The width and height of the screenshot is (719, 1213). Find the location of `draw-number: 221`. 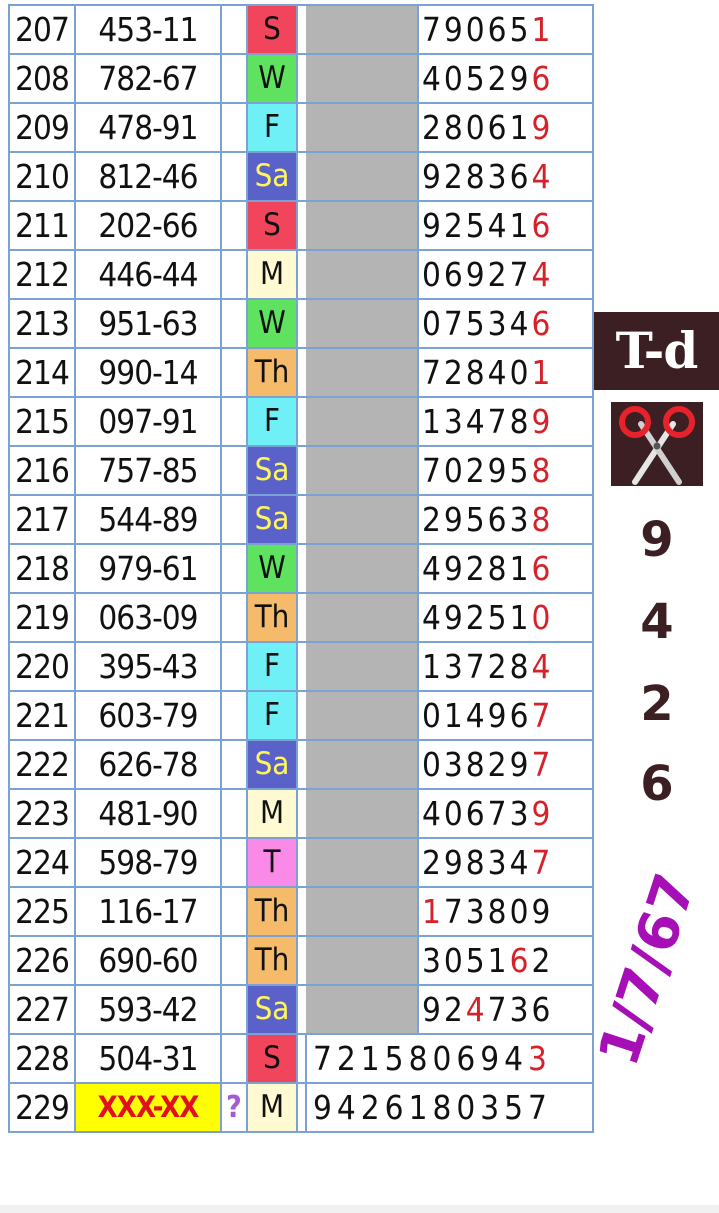

draw-number: 221 is located at coordinates (42, 715).